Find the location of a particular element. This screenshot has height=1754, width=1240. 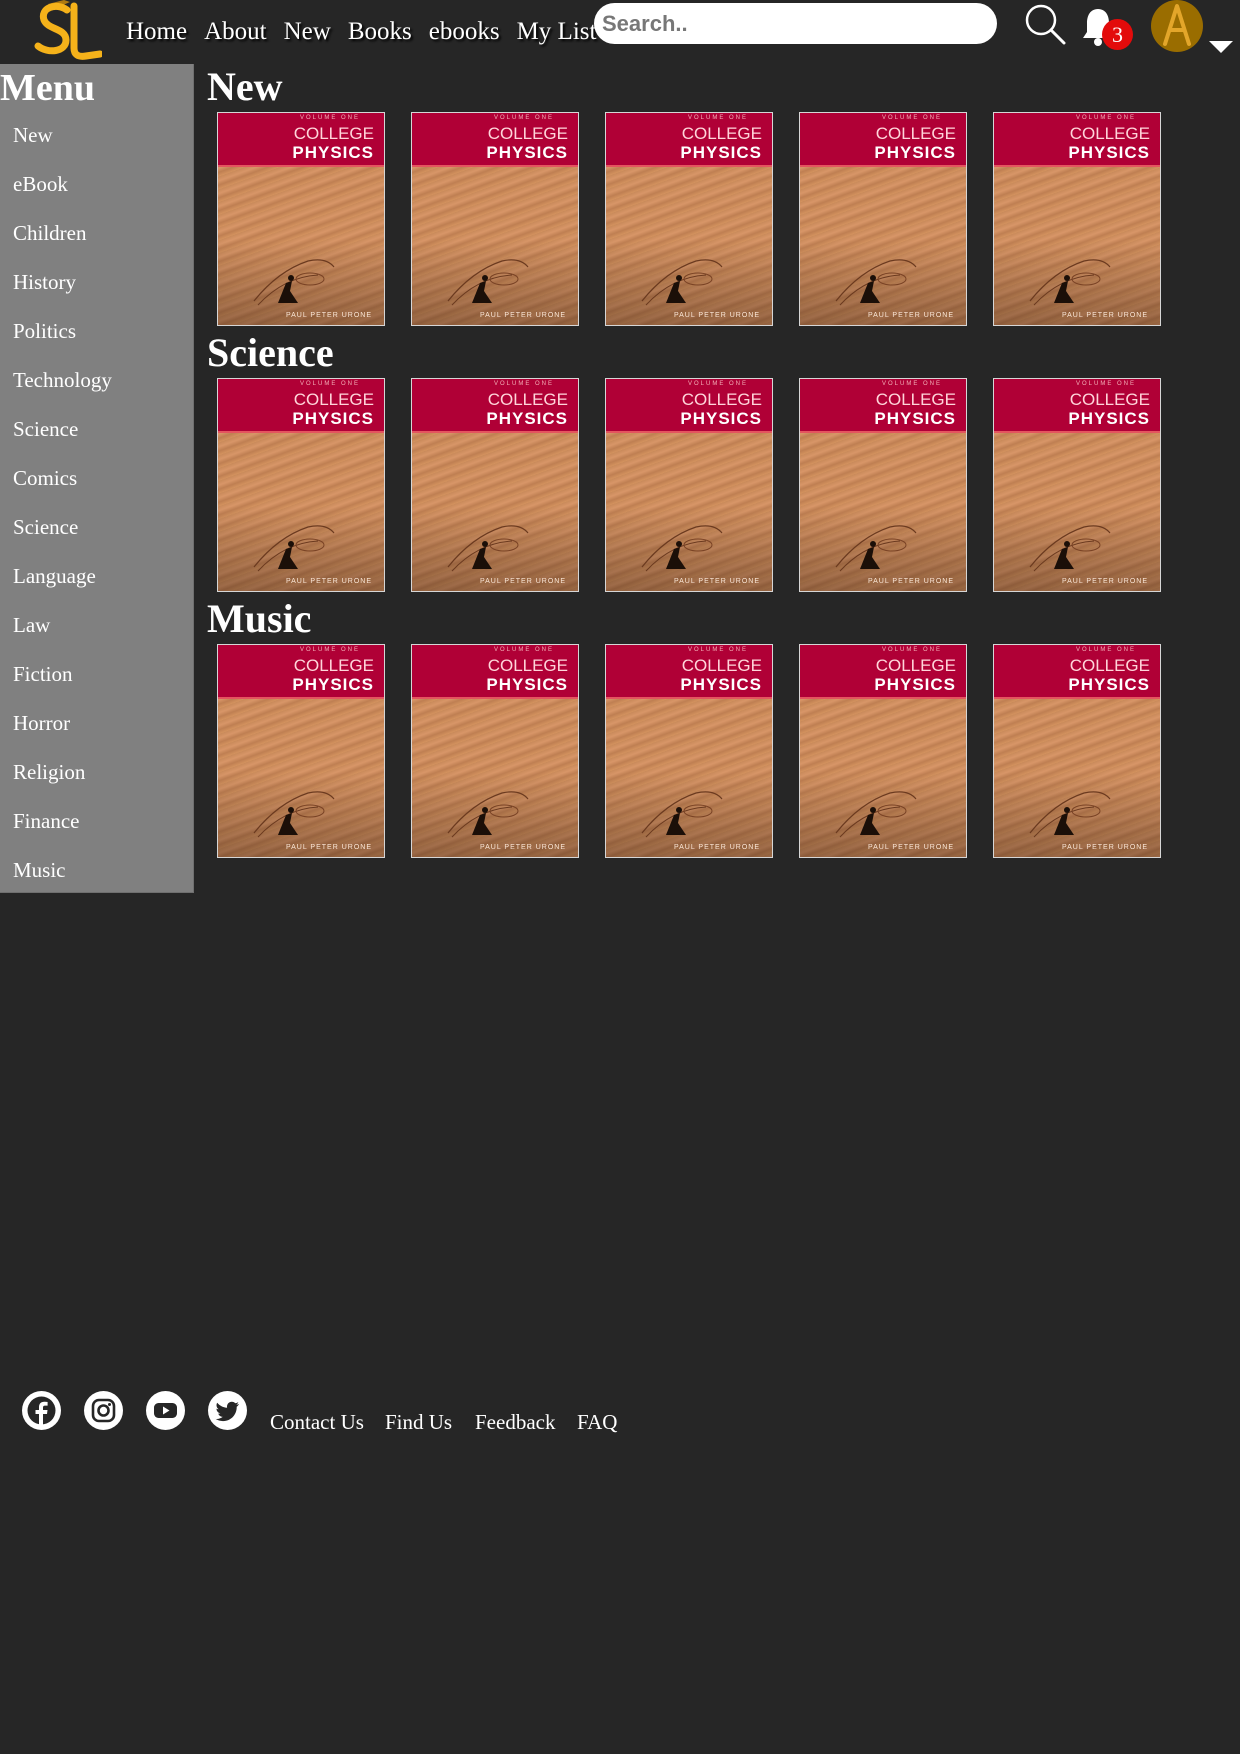

avatar-letter-icon is located at coordinates (1177, 25).